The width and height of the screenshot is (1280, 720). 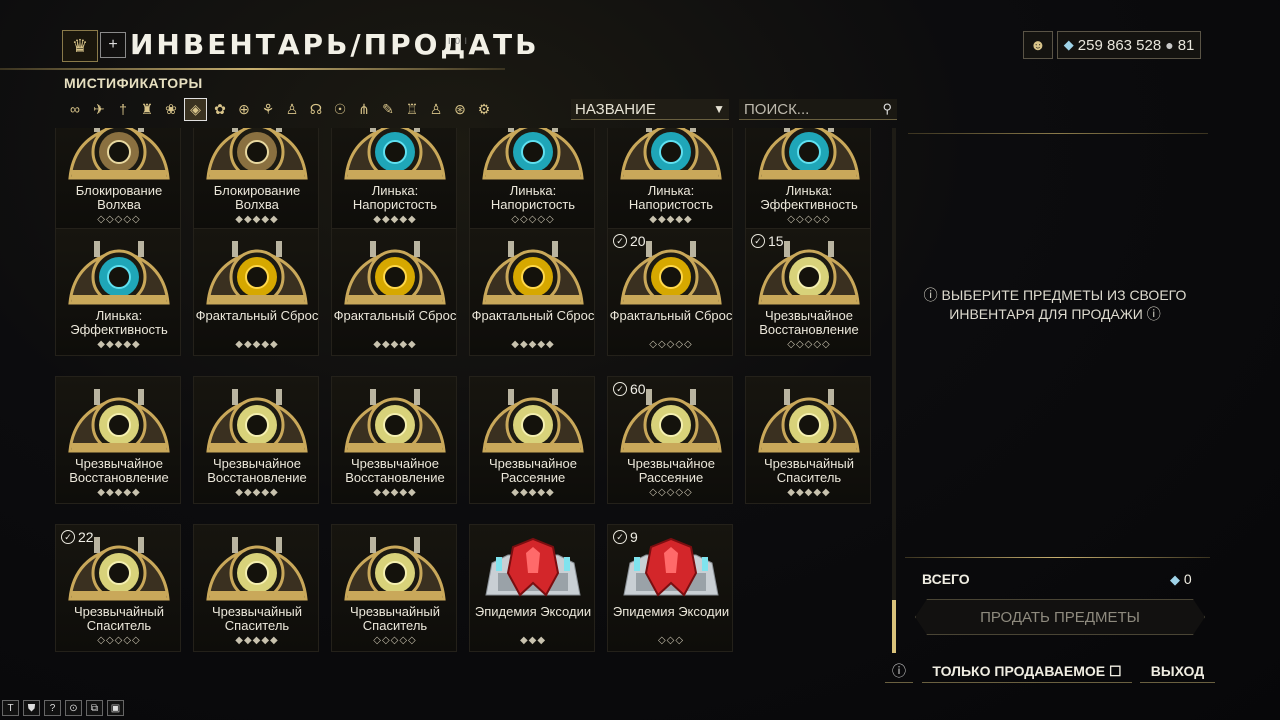 What do you see at coordinates (118, 292) in the screenshot?
I see `item-card: Линька: Эффективность ◆◆◆◆◆` at bounding box center [118, 292].